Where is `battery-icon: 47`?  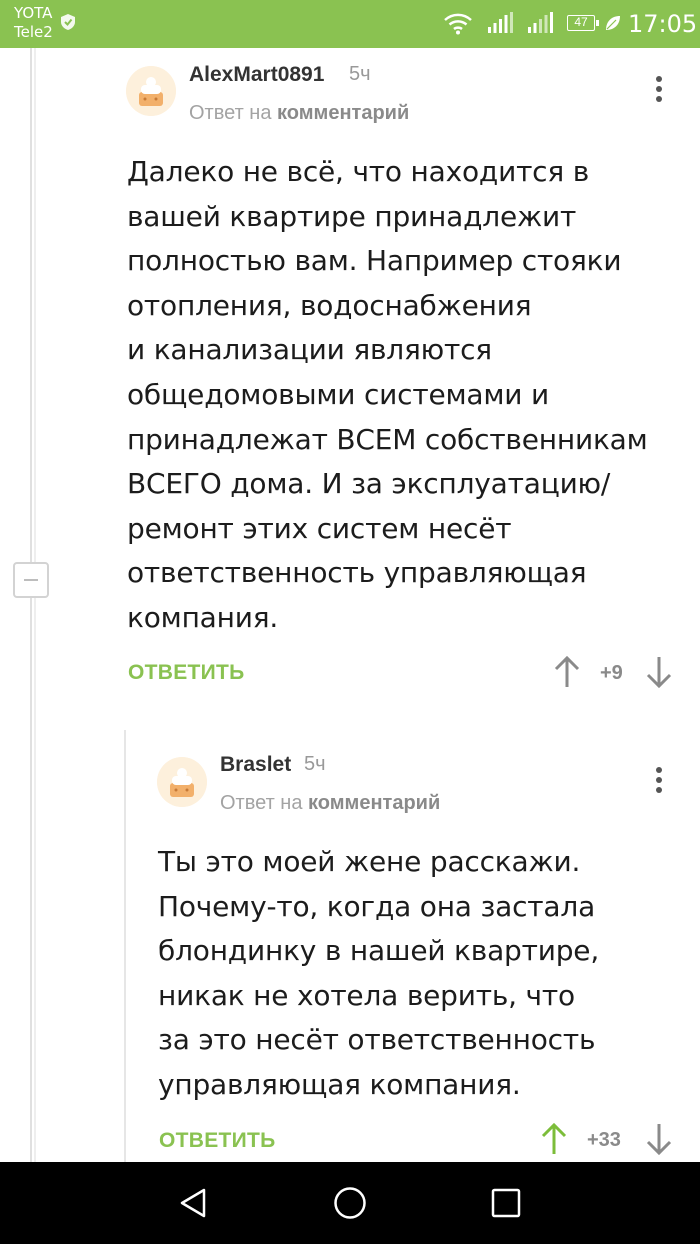
battery-icon: 47 is located at coordinates (583, 23).